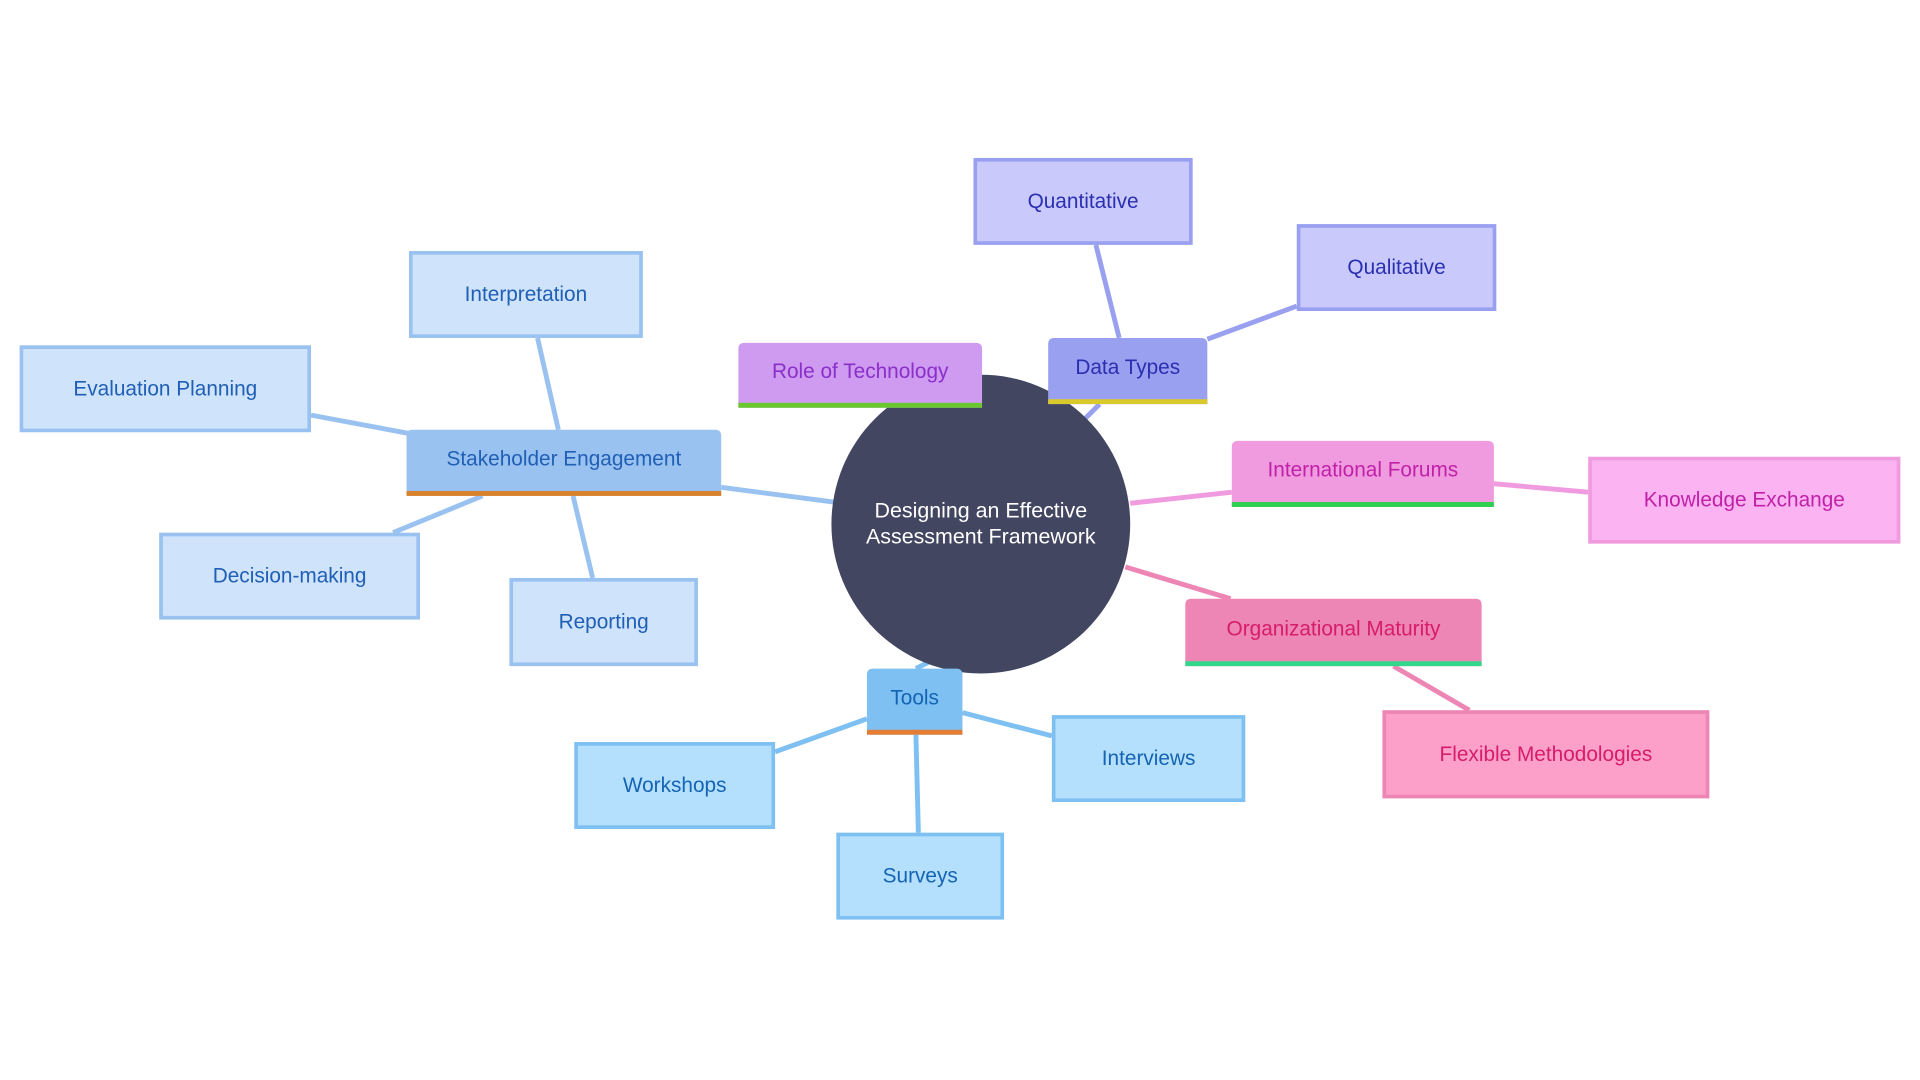 The width and height of the screenshot is (1920, 1080). I want to click on root-label-line: Designing an Effective, so click(981, 511).